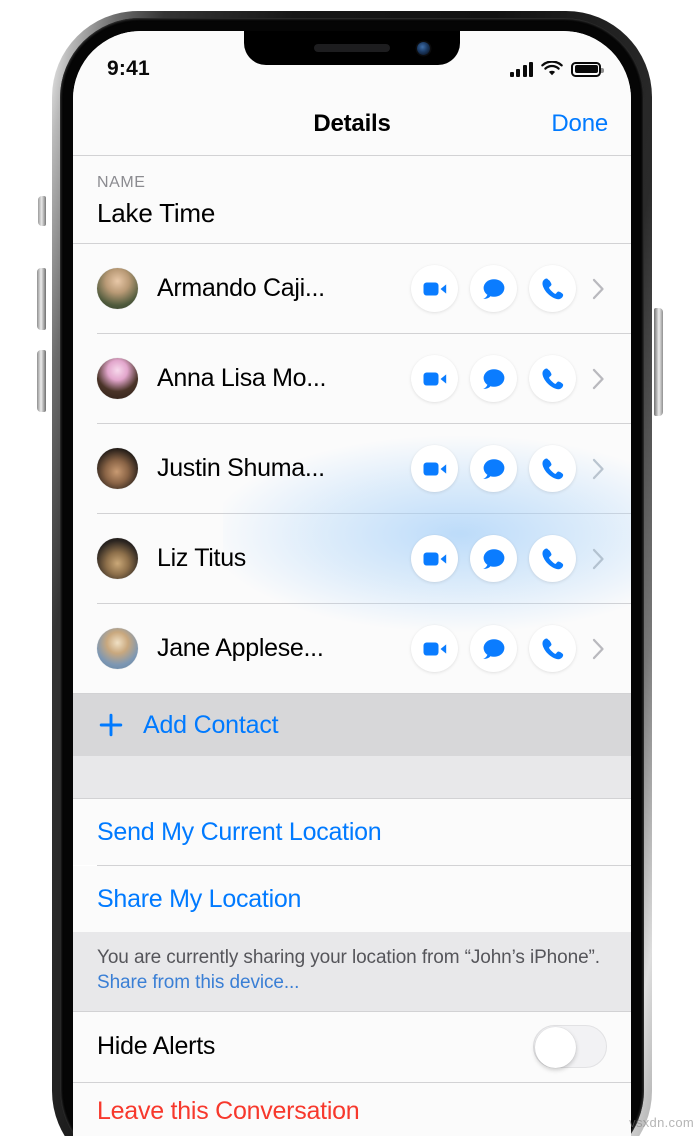  I want to click on toggle-knob, so click(555, 1048).